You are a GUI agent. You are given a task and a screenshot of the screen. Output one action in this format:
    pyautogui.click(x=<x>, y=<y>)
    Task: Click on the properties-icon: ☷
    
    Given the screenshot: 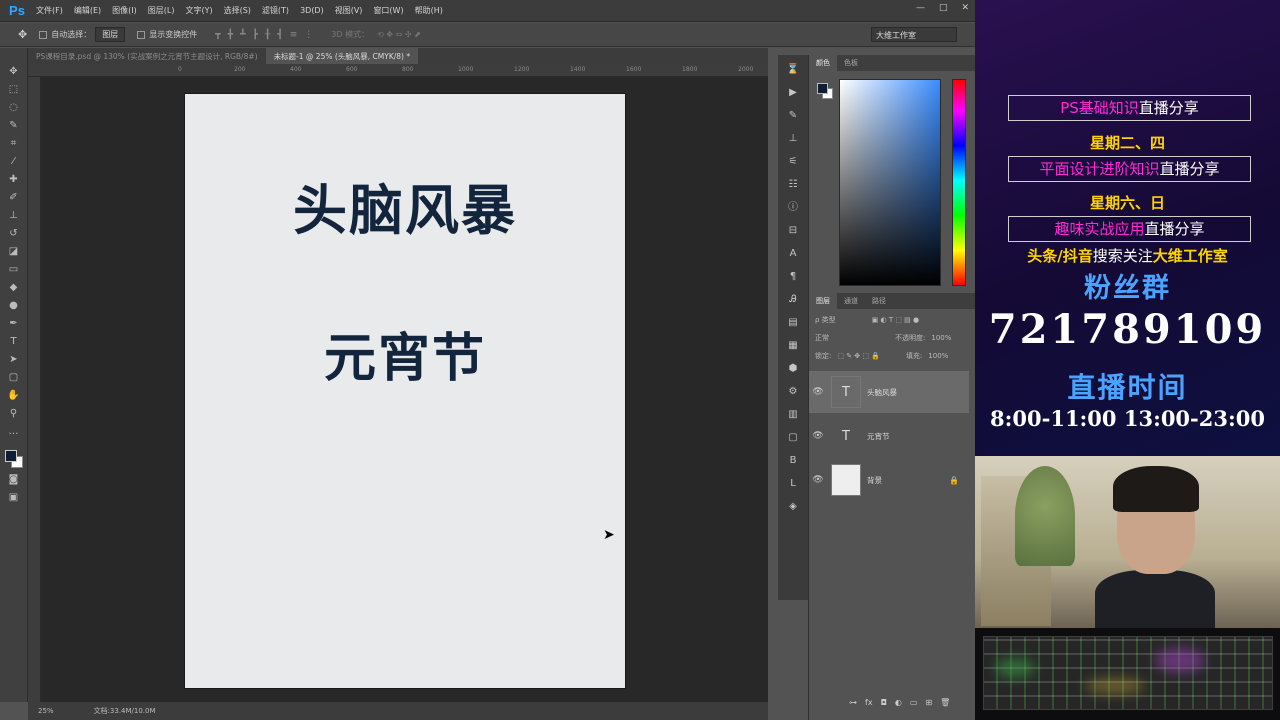 What is the action you would take?
    pyautogui.click(x=793, y=185)
    